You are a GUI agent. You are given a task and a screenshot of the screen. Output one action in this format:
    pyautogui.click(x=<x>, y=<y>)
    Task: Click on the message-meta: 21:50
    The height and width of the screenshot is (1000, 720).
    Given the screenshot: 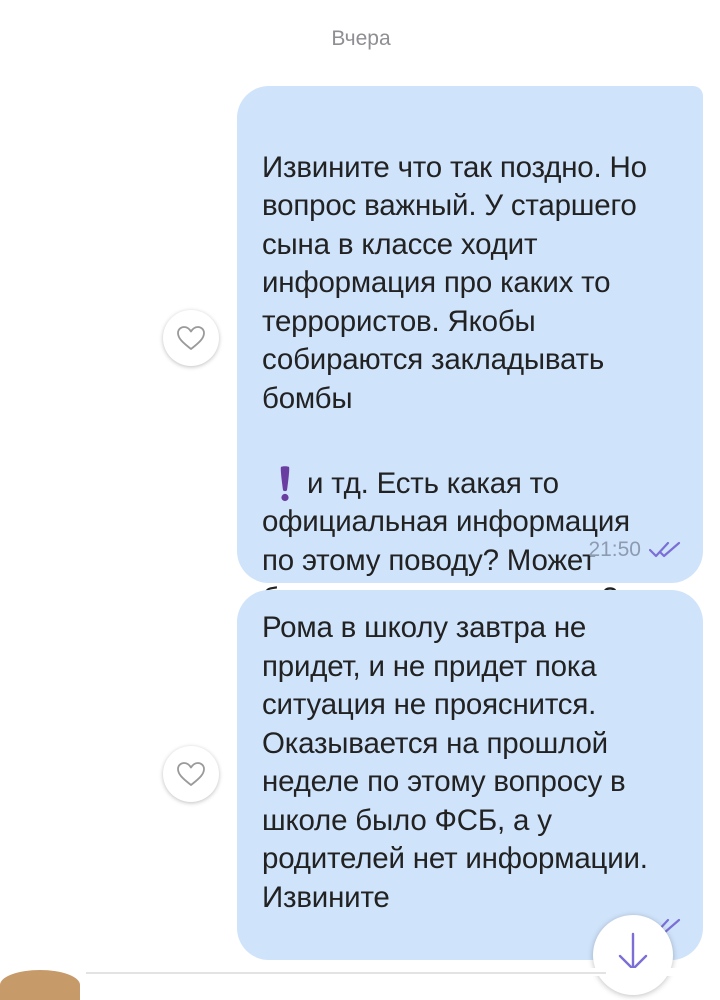 What is the action you would take?
    pyautogui.click(x=634, y=550)
    